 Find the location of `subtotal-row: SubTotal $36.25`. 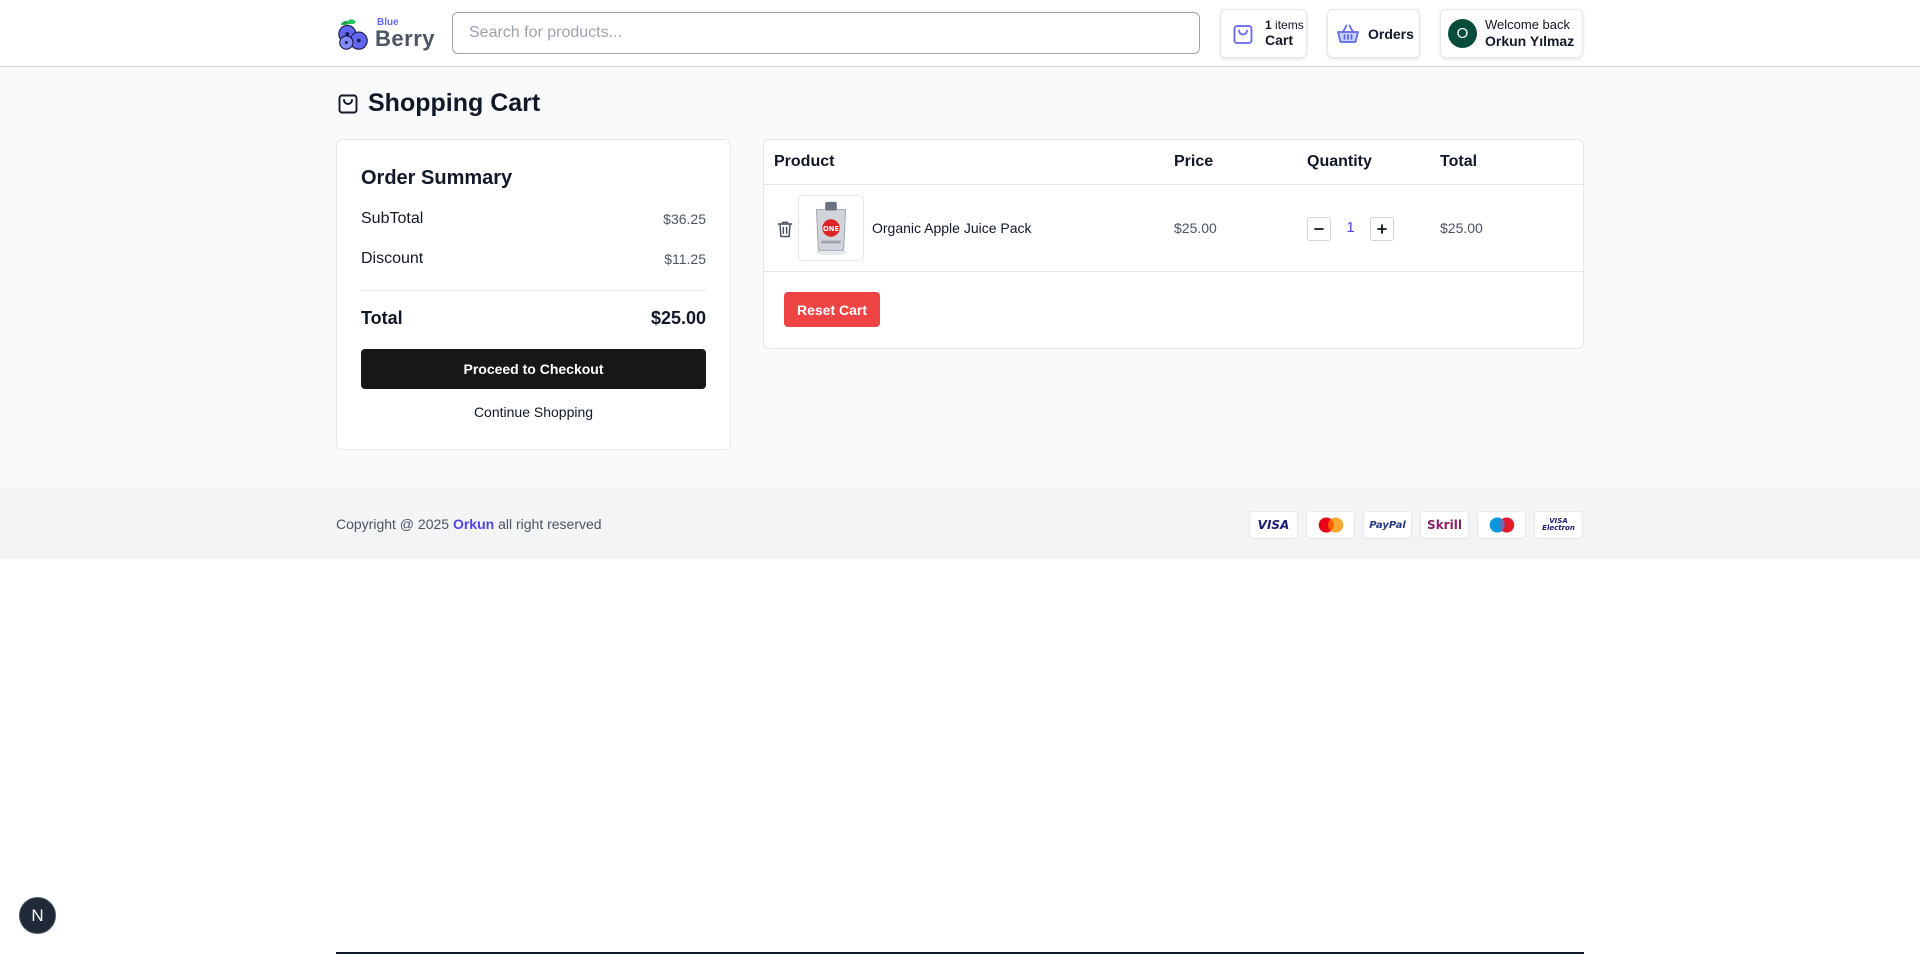

subtotal-row: SubTotal $36.25 is located at coordinates (533, 219).